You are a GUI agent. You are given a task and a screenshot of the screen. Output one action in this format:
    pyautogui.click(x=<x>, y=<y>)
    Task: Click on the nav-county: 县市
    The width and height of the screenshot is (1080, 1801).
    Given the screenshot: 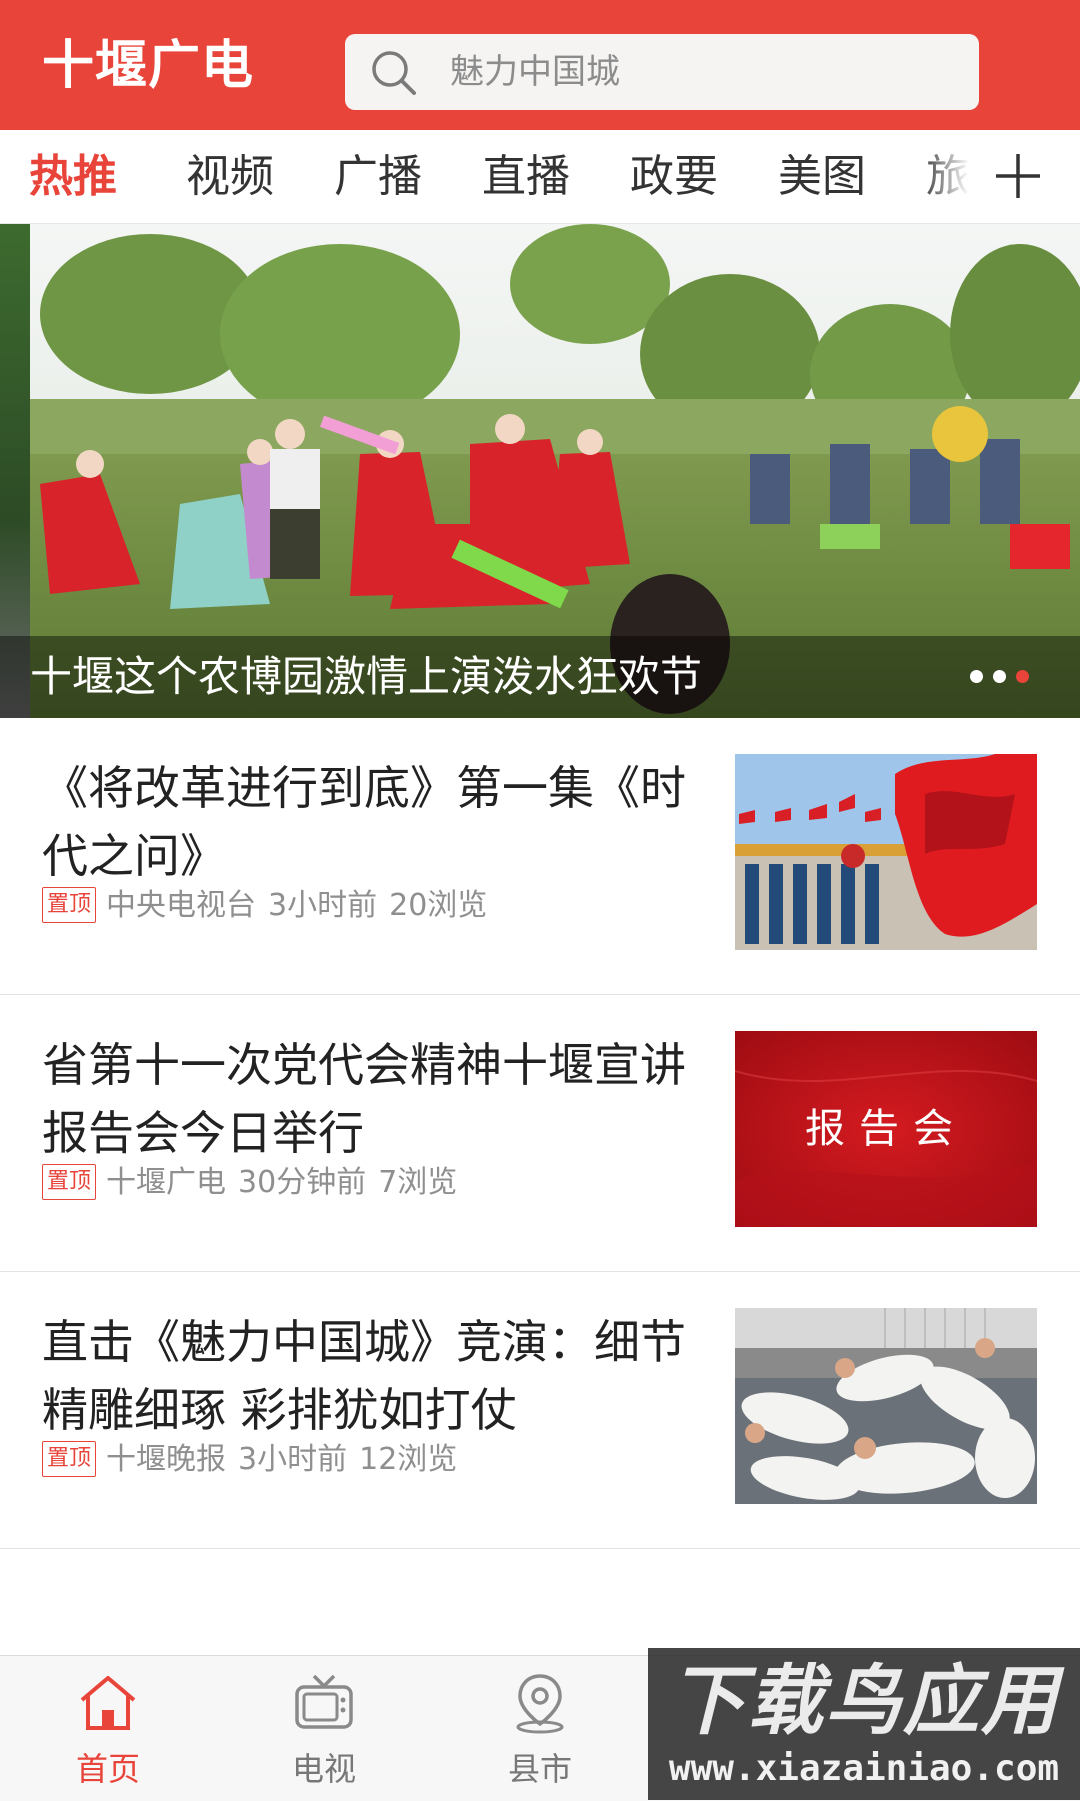 What is the action you would take?
    pyautogui.click(x=540, y=1728)
    